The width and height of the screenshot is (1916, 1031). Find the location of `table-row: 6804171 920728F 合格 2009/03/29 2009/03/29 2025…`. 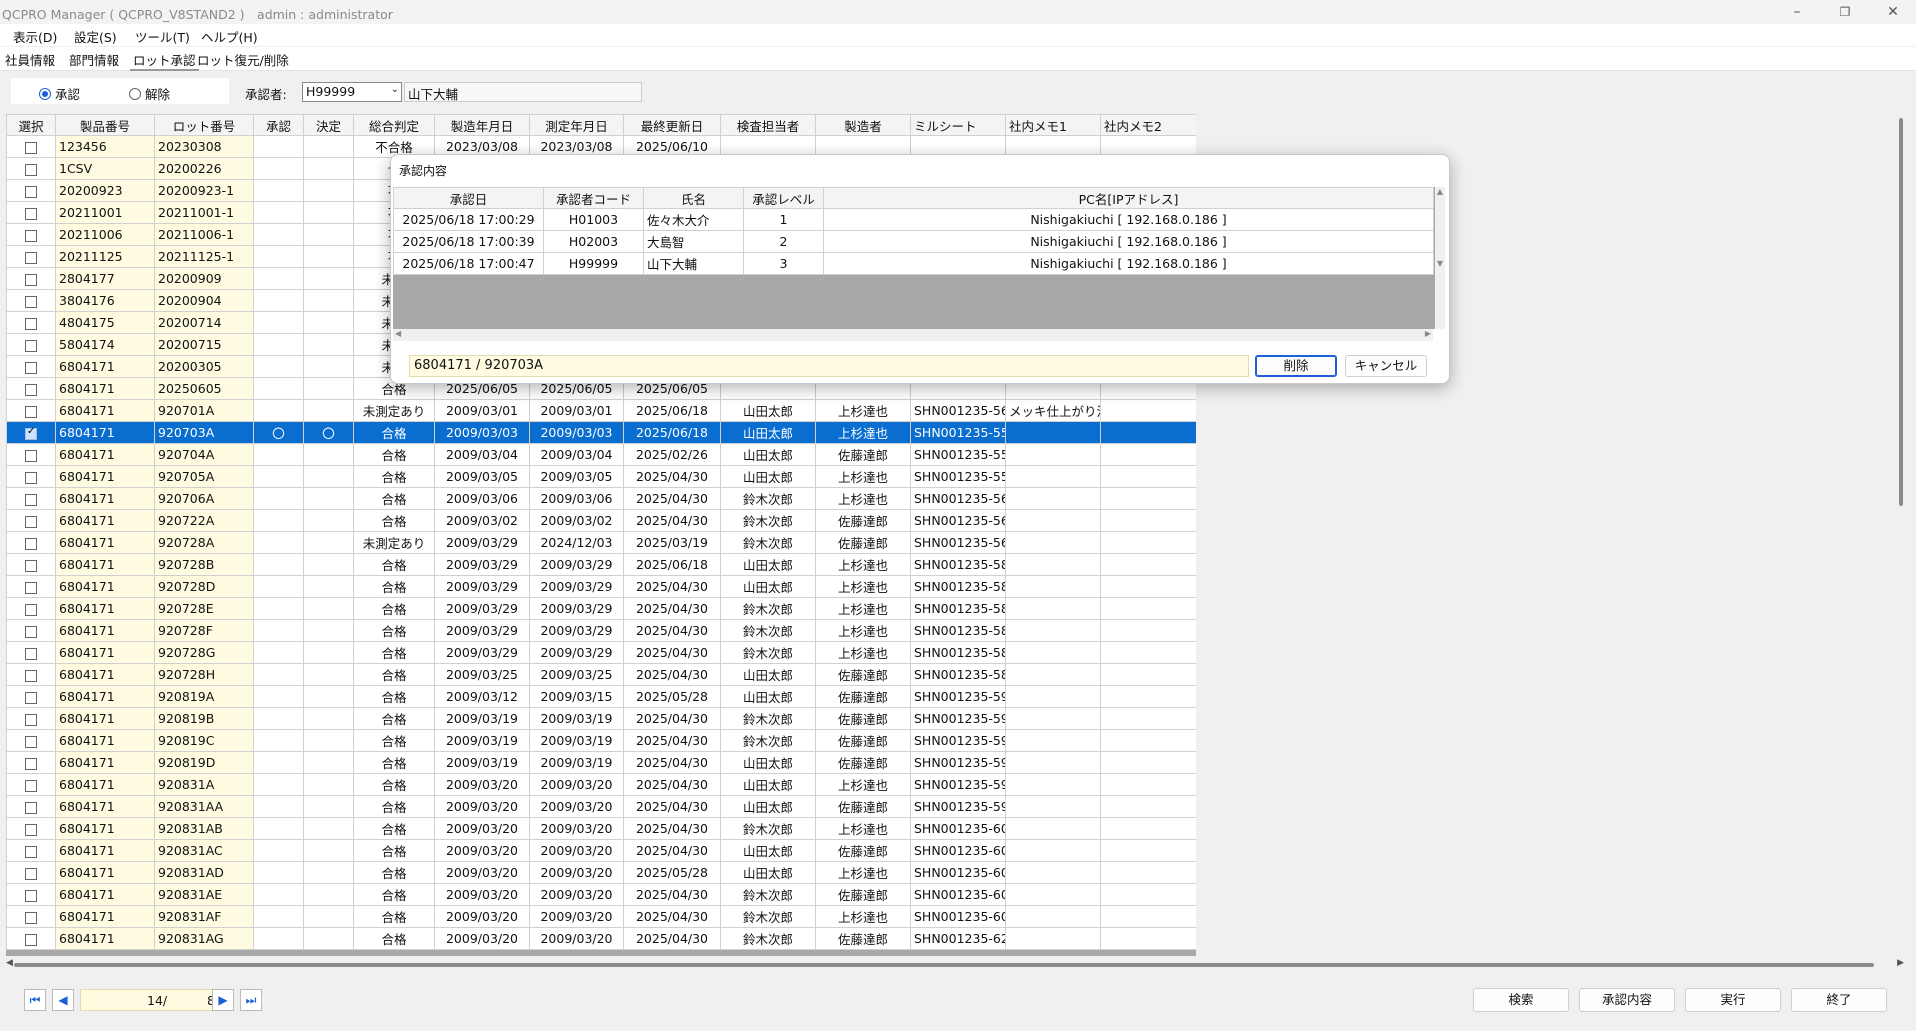

table-row: 6804171 920728F 合格 2009/03/29 2009/03/29 2025… is located at coordinates (601, 630).